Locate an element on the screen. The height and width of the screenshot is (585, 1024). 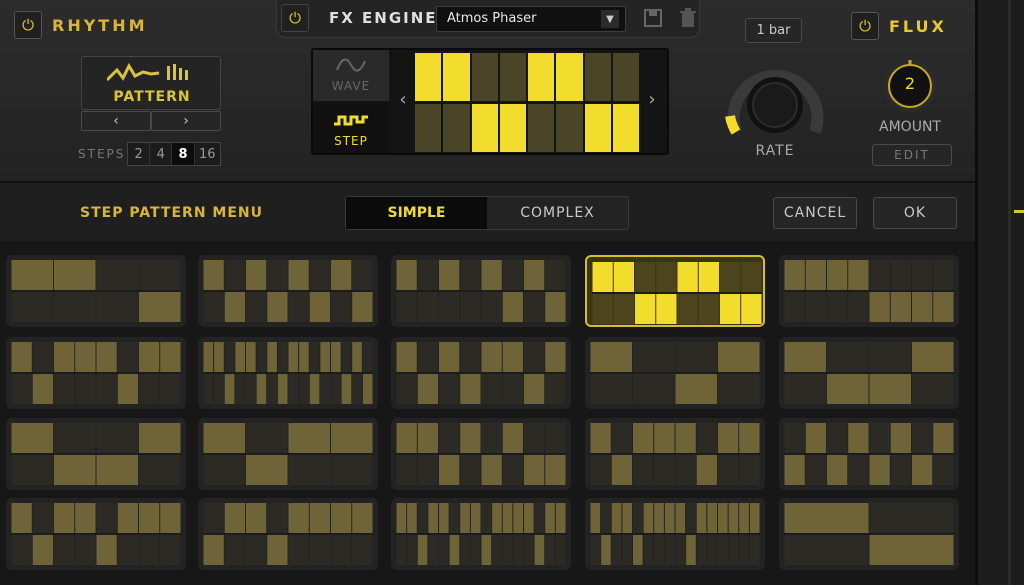
tab-simple: SIMPLE is located at coordinates (416, 213).